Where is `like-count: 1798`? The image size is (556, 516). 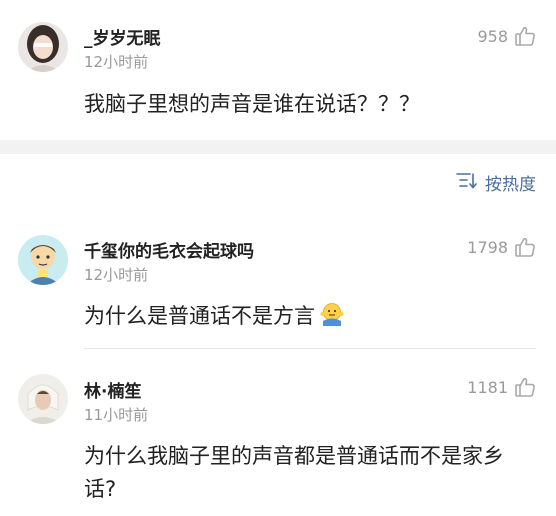 like-count: 1798 is located at coordinates (487, 247).